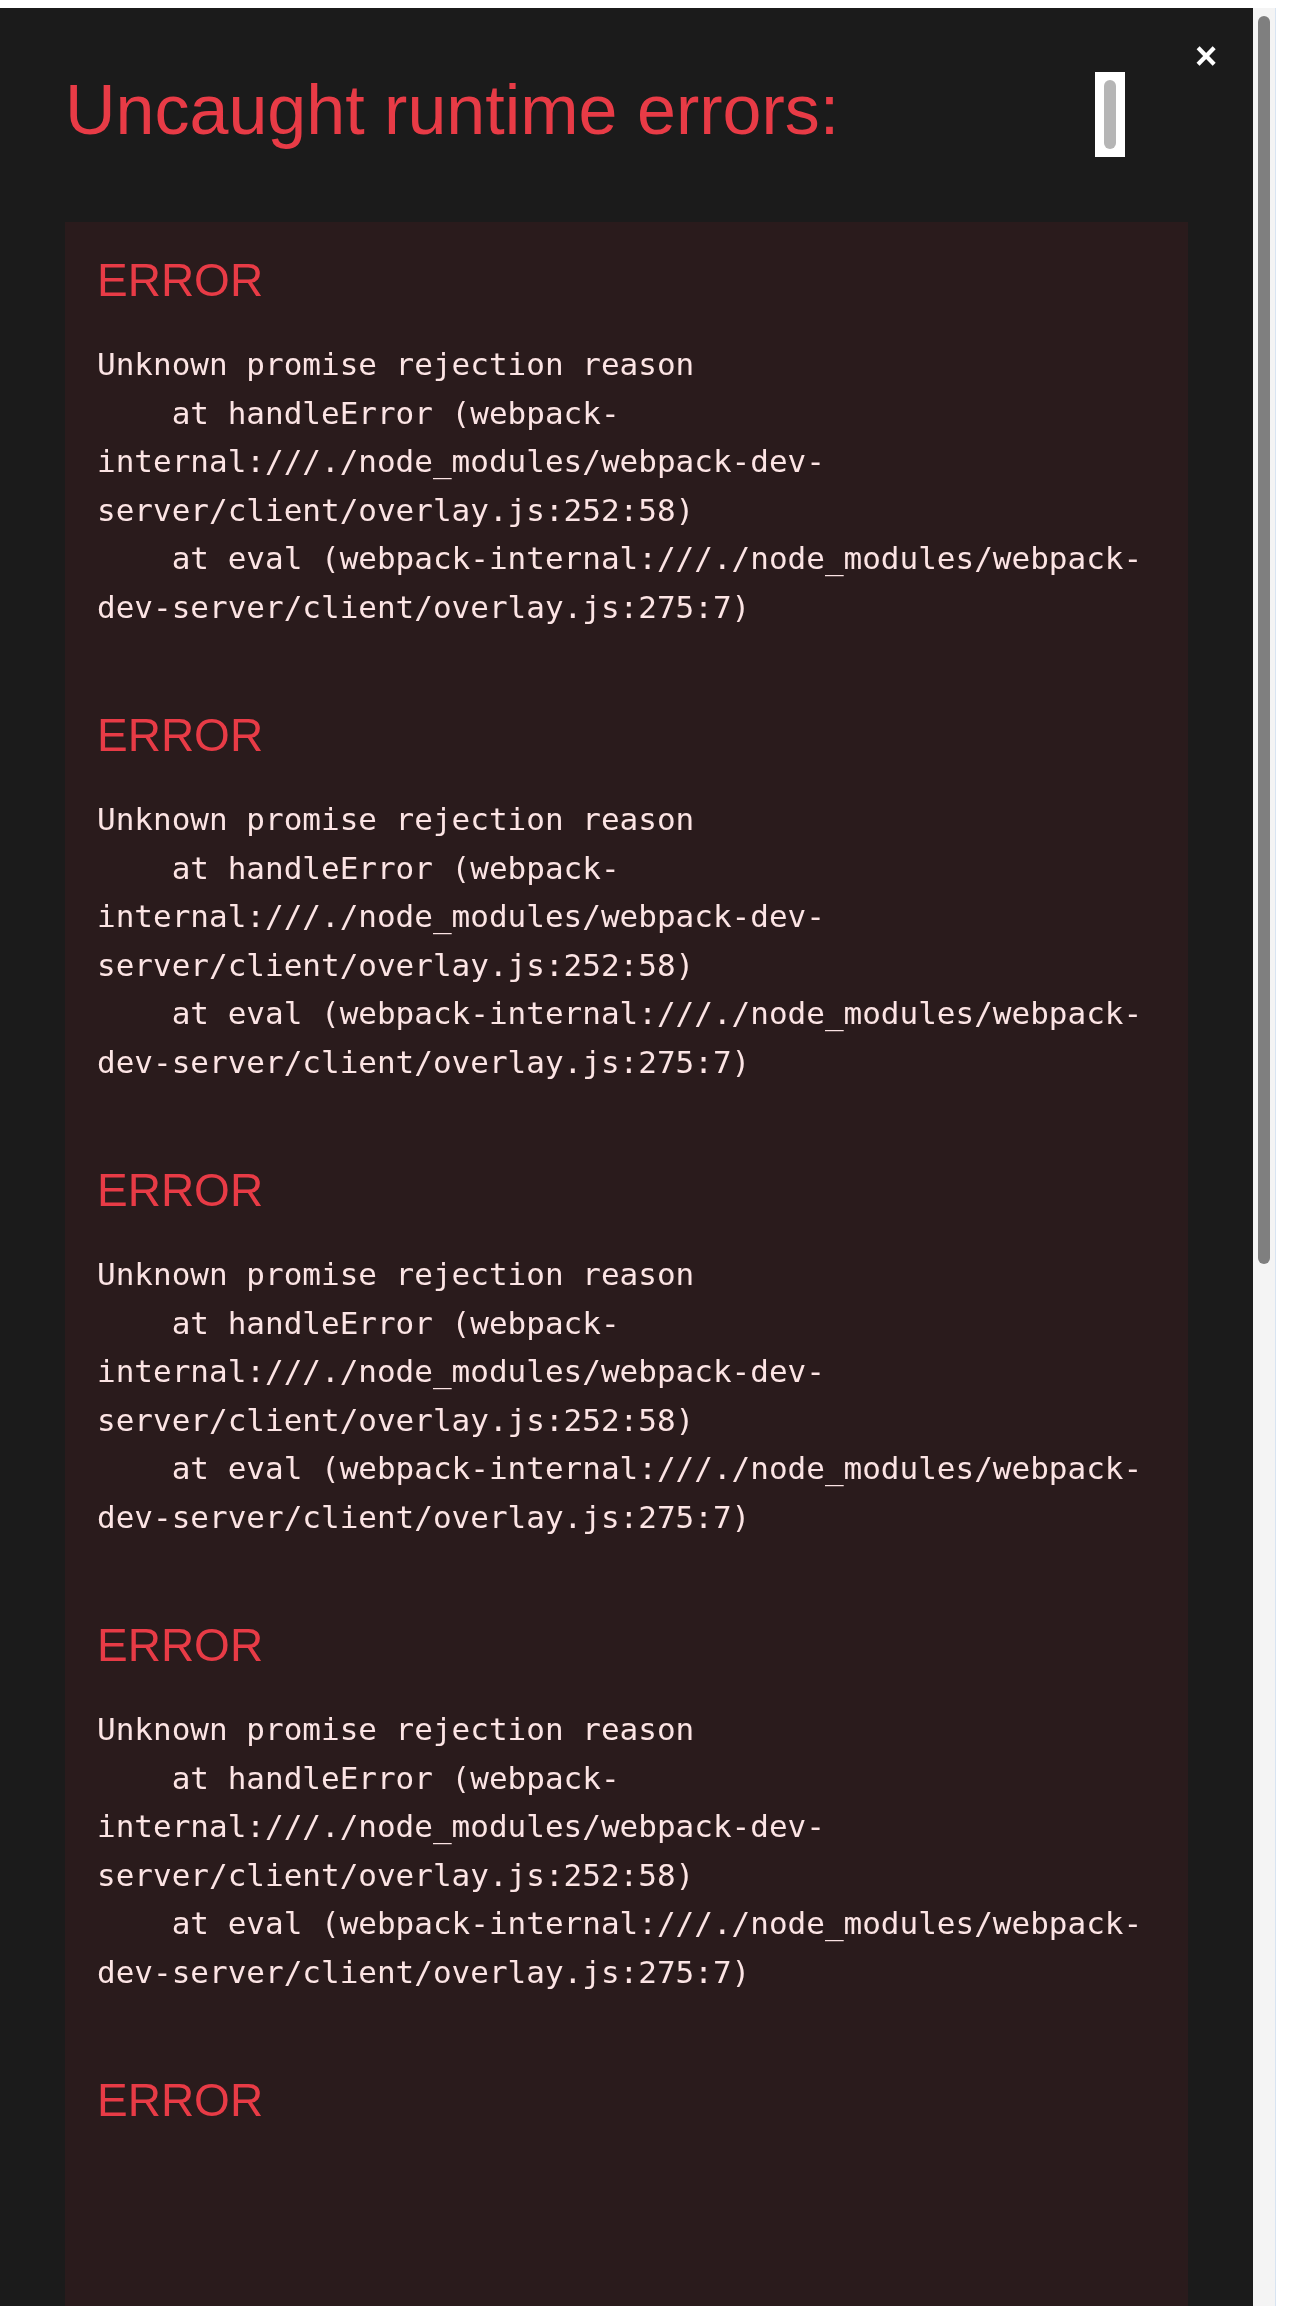 This screenshot has width=1294, height=2306. What do you see at coordinates (1264, 640) in the screenshot?
I see `scrollbar-thumb` at bounding box center [1264, 640].